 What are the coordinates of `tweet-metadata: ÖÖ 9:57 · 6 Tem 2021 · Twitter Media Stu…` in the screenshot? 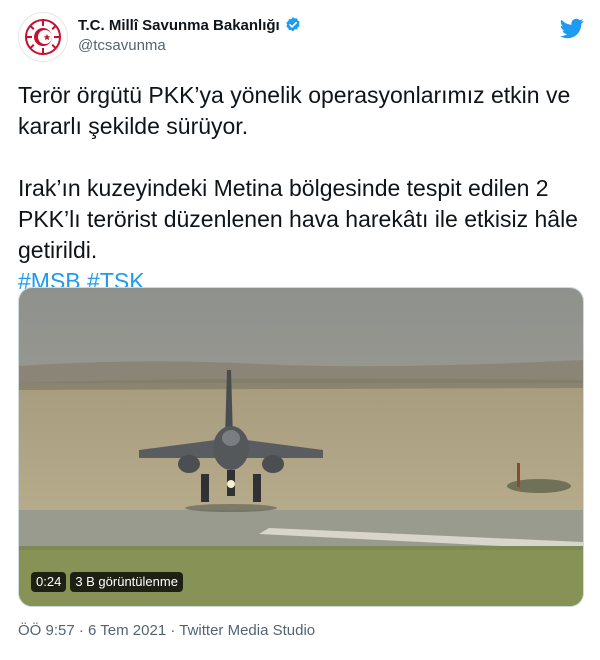 It's located at (166, 630).